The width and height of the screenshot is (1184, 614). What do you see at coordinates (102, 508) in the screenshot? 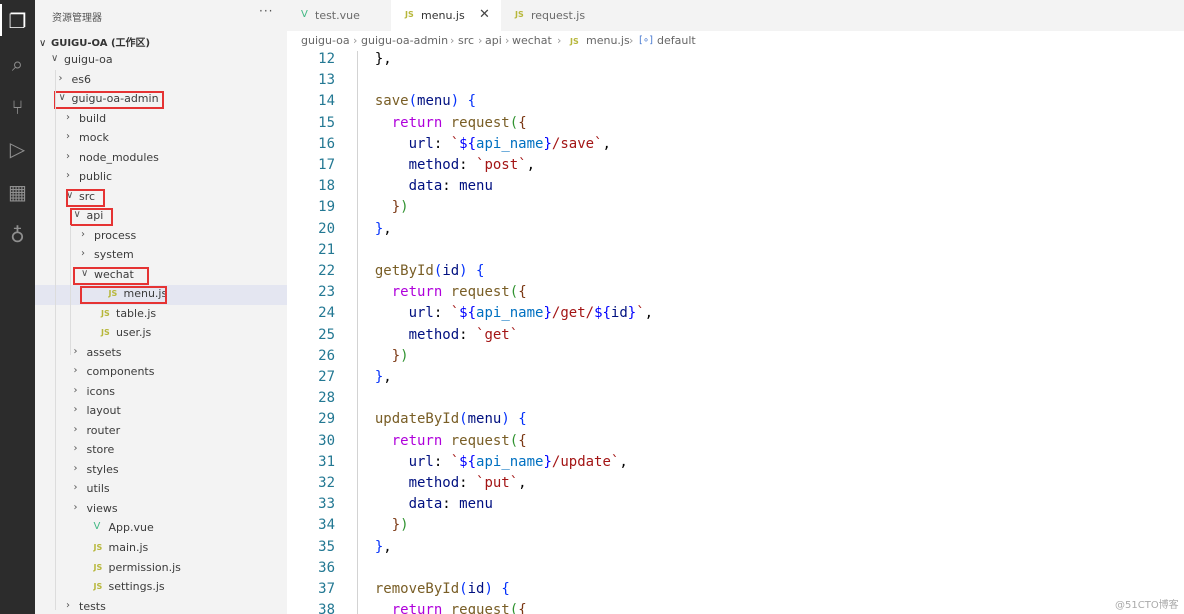
I see `tree-item-label: views` at bounding box center [102, 508].